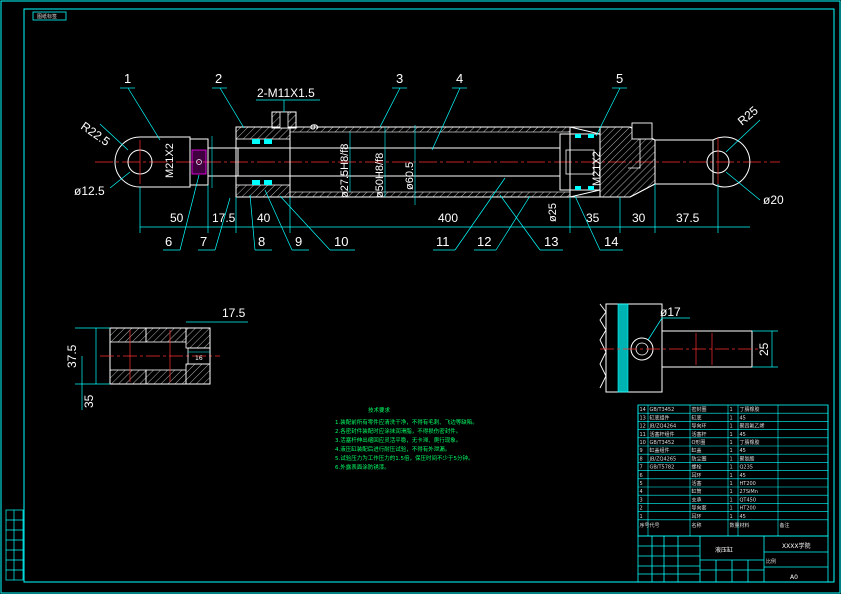 The image size is (841, 594). Describe the element at coordinates (748, 500) in the screenshot. I see `bom-cell-mat: QT450` at that location.